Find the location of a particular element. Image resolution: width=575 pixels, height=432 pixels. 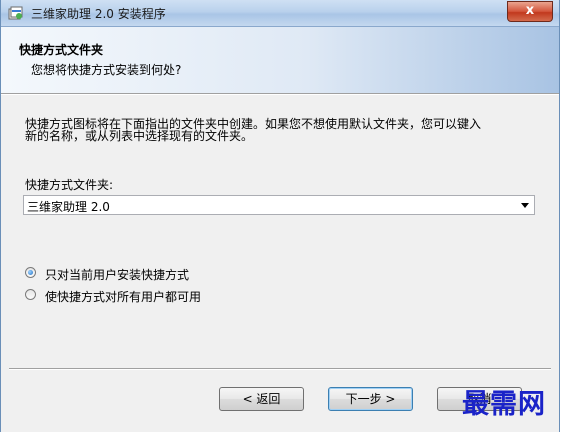

radio-button is located at coordinates (30, 294).